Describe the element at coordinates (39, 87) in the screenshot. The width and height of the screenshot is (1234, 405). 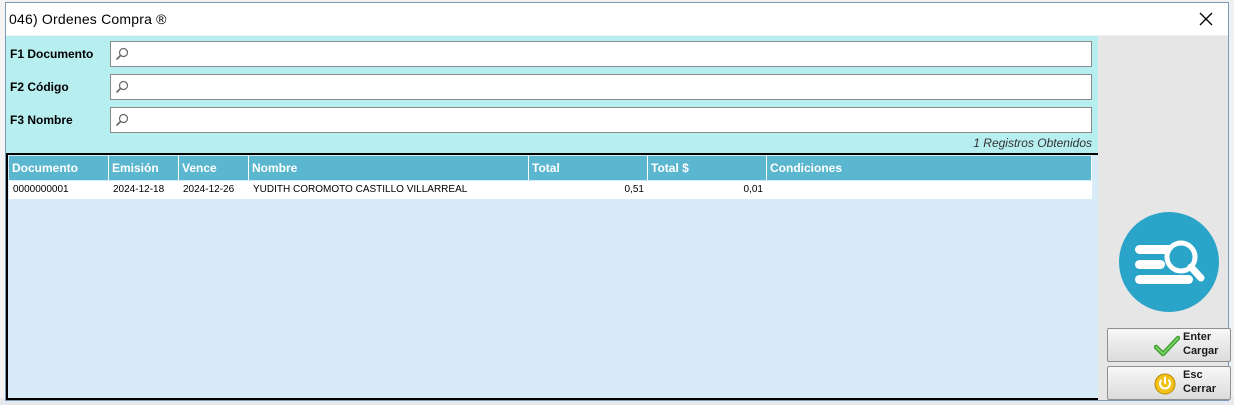
I see `codigo-label: F2 Código` at that location.